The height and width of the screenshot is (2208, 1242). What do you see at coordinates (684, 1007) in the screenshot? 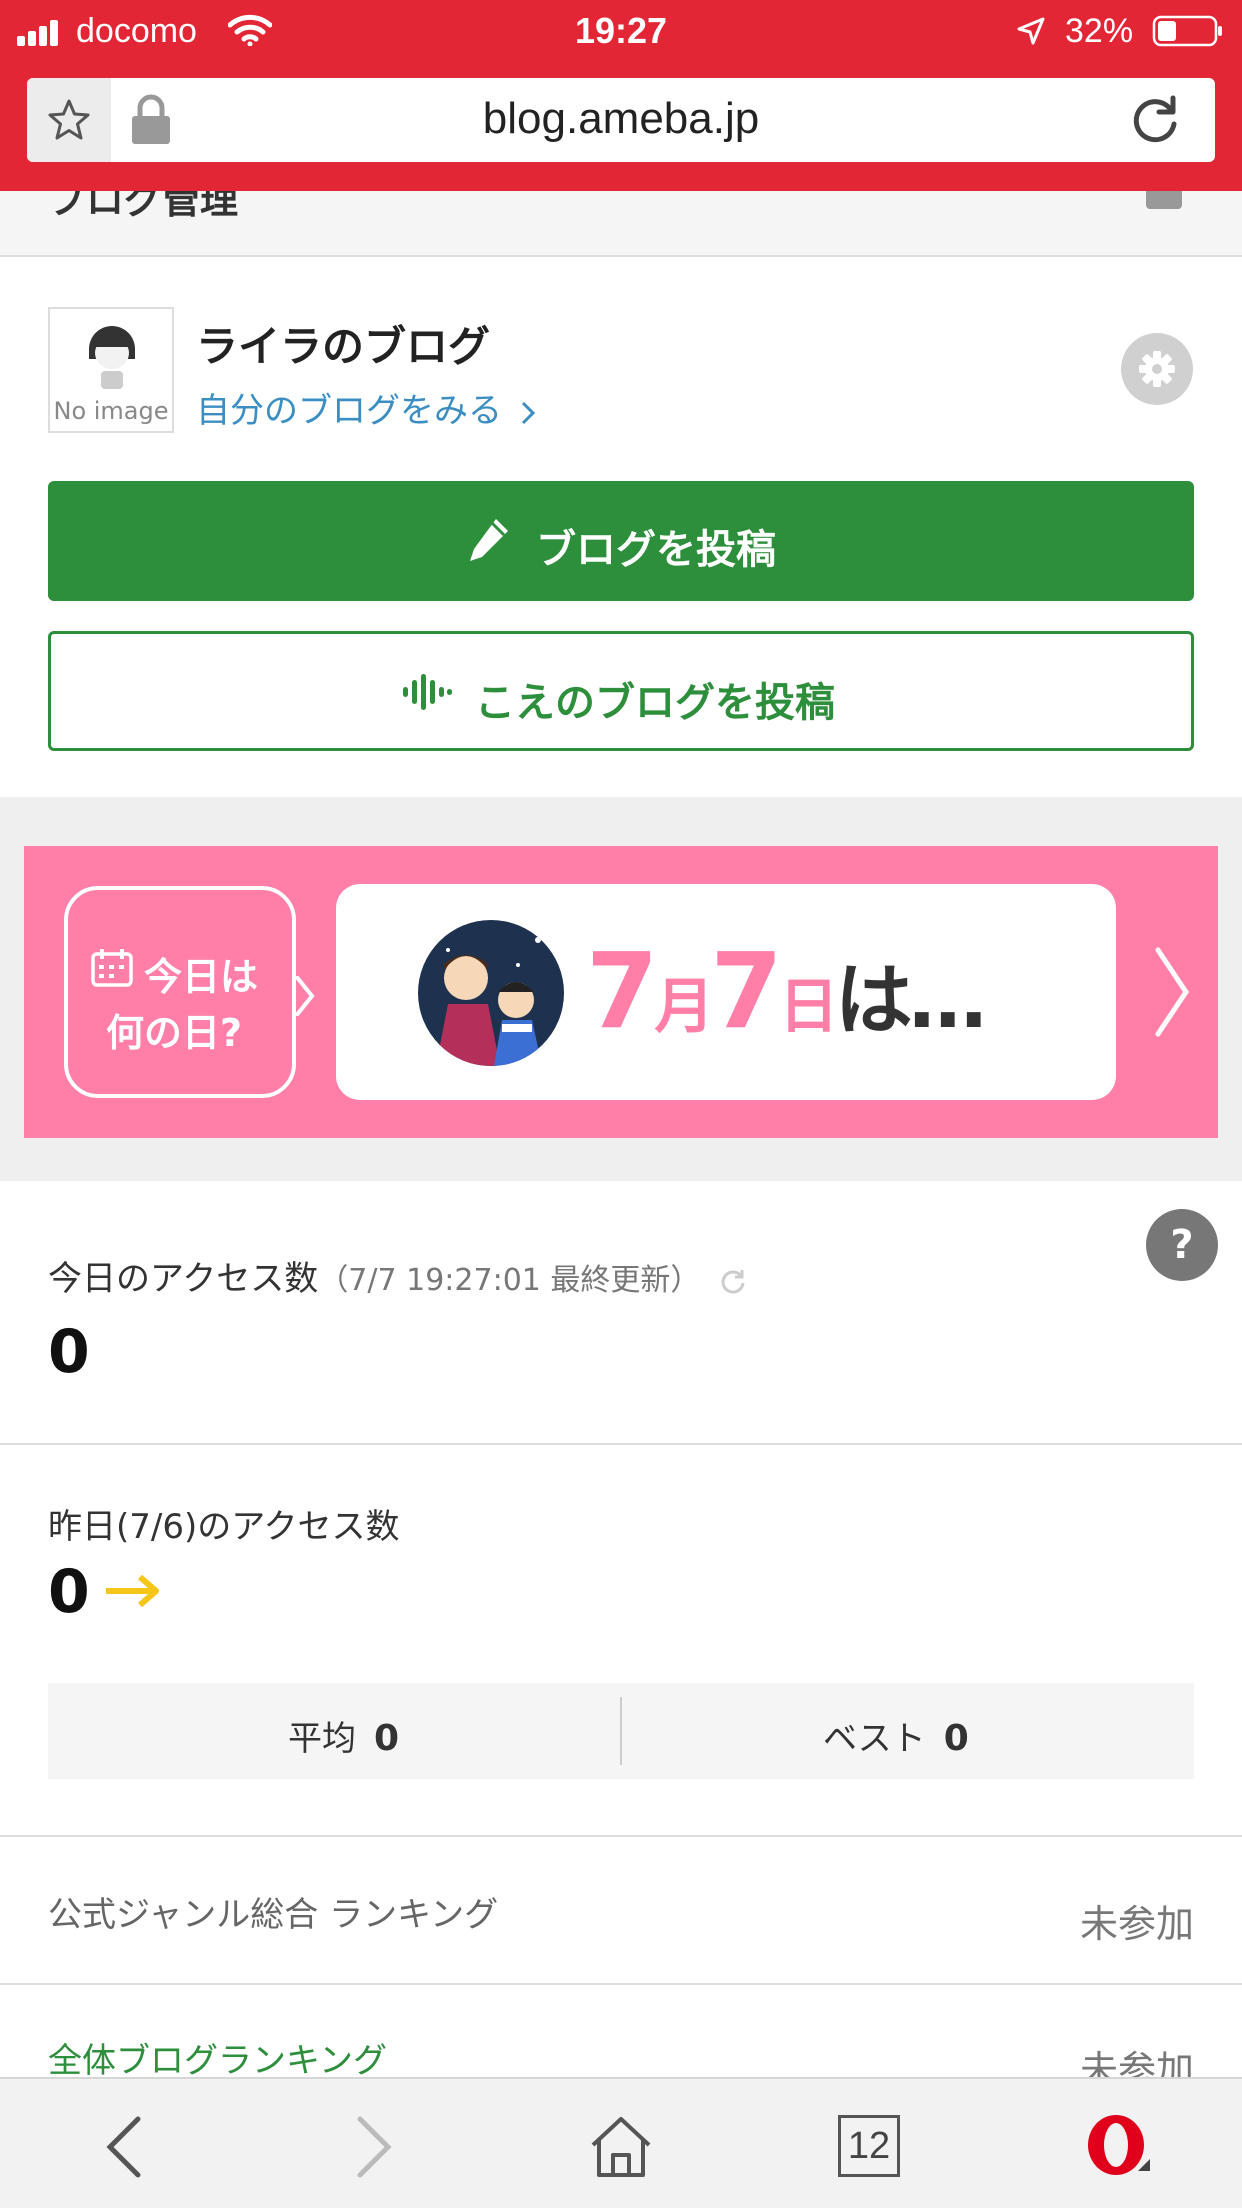
I see `banner-month-char: 月` at bounding box center [684, 1007].